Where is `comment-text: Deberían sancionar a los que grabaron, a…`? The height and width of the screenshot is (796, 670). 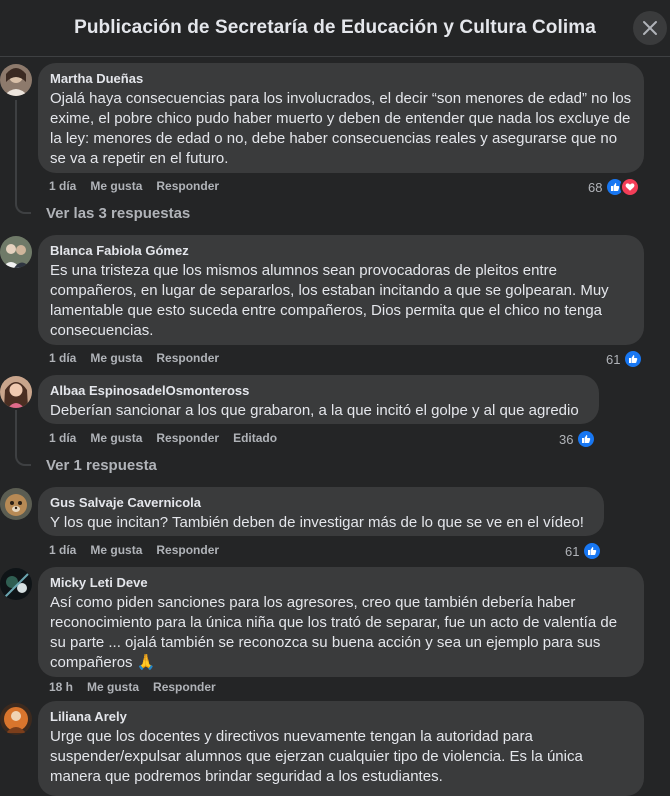 comment-text: Deberían sancionar a los que grabaron, a… is located at coordinates (314, 410).